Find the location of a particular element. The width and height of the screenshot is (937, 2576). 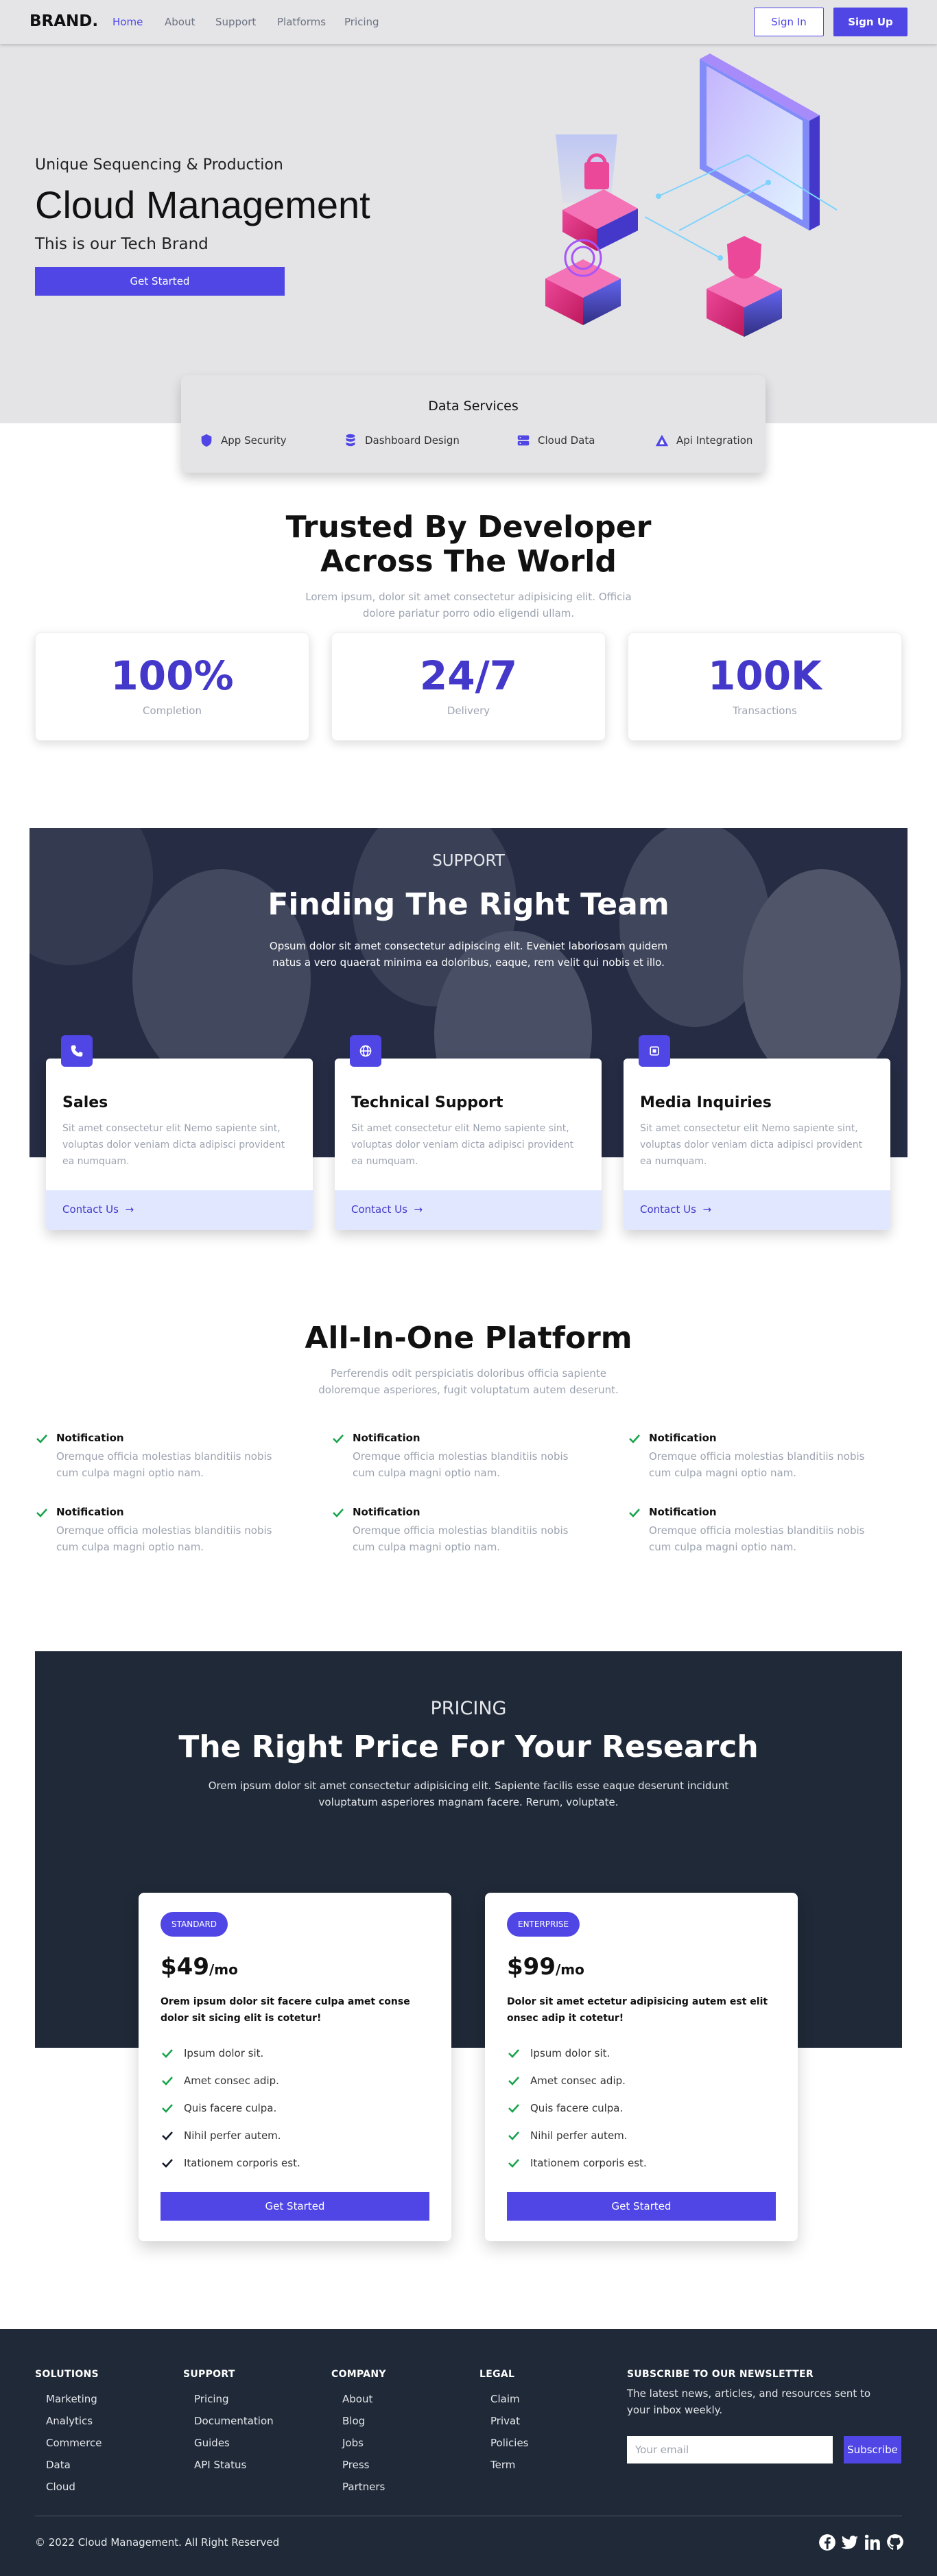

github-icon is located at coordinates (895, 2542).